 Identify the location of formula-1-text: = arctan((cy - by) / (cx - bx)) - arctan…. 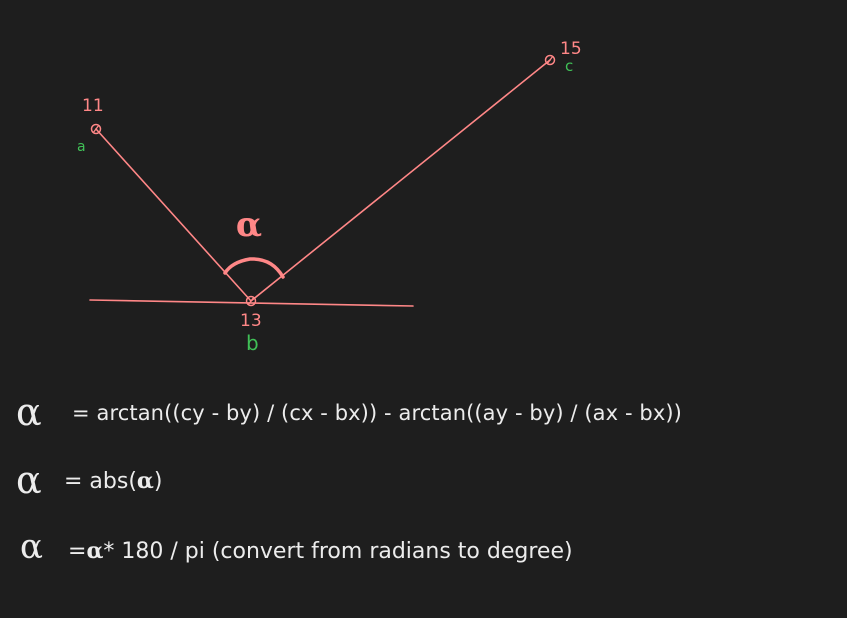
(377, 413).